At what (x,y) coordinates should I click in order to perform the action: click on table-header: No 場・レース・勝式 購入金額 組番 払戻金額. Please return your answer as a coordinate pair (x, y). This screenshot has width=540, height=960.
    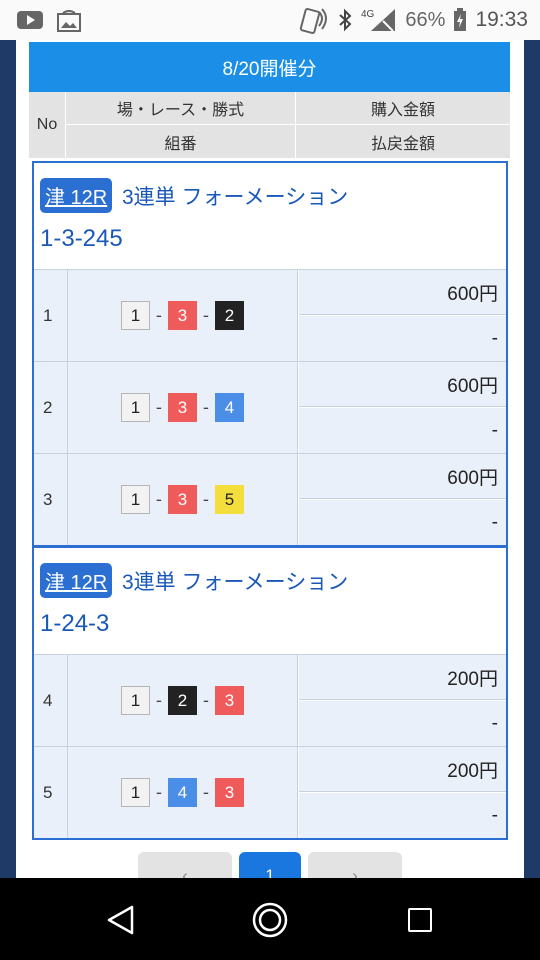
    Looking at the image, I should click on (269, 125).